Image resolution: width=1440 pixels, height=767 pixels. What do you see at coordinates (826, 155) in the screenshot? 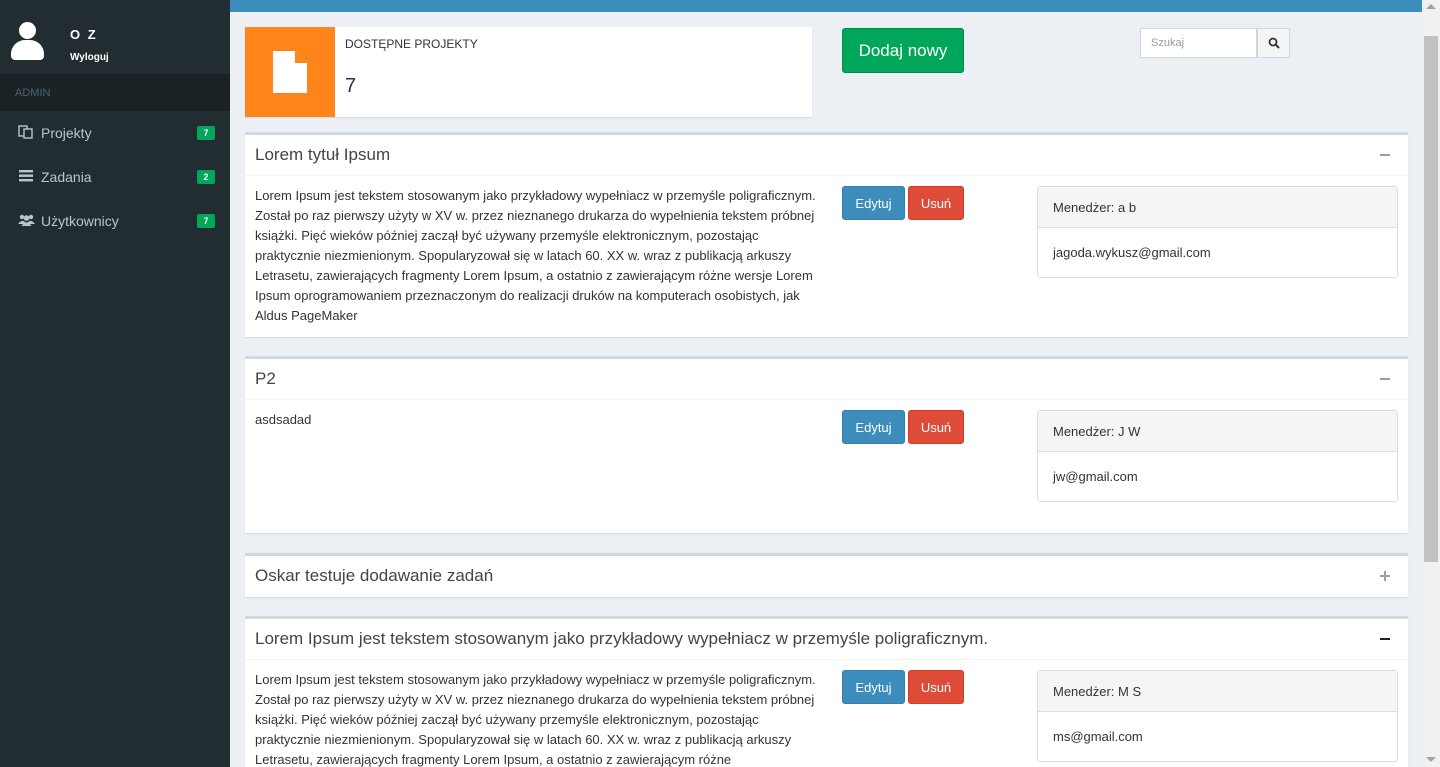
I see `project-box-header: Lorem tytuł Ipsum` at bounding box center [826, 155].